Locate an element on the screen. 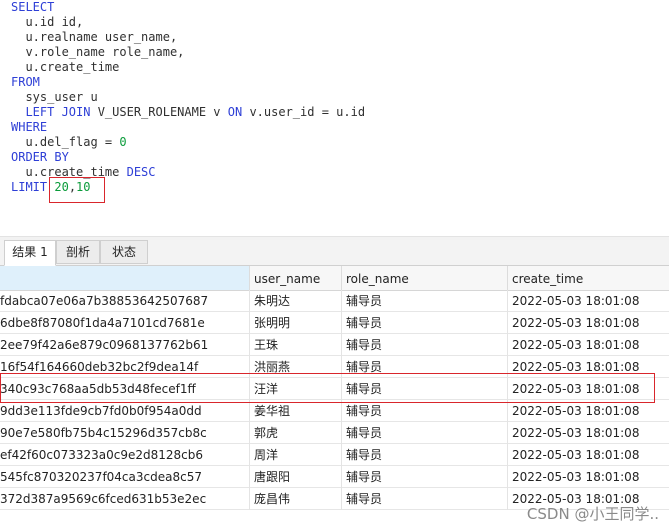 This screenshot has width=669, height=528. sql-line: sys_user u is located at coordinates (188, 97).